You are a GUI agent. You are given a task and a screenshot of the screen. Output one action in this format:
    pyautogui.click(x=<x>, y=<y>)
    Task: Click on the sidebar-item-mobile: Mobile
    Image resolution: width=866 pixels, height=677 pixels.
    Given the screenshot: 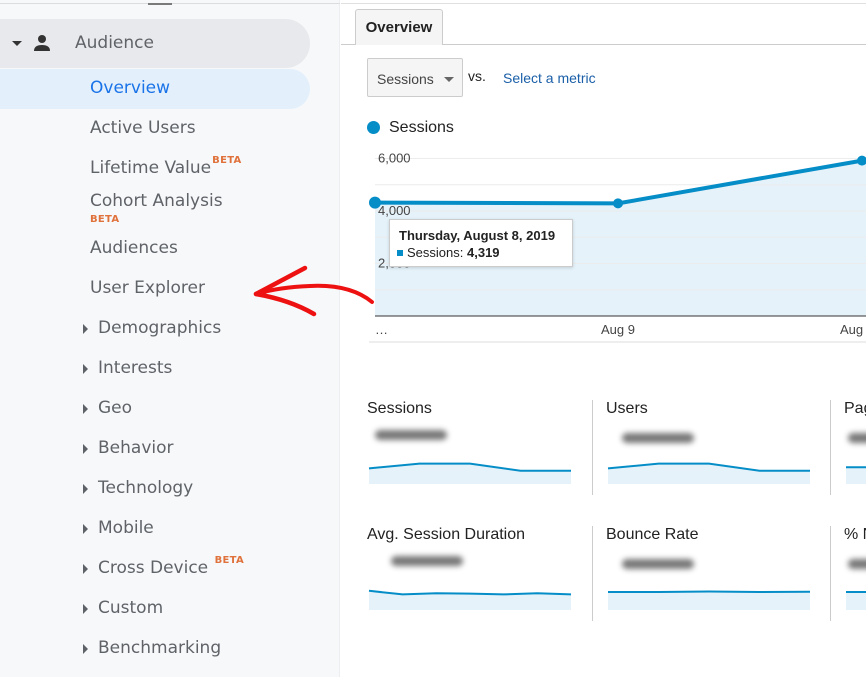 What is the action you would take?
    pyautogui.click(x=155, y=529)
    